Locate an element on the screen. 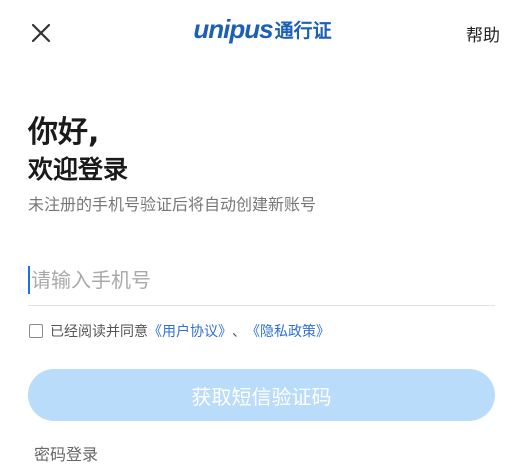 The image size is (525, 471). password-login-link: 密码登录 is located at coordinates (66, 453).